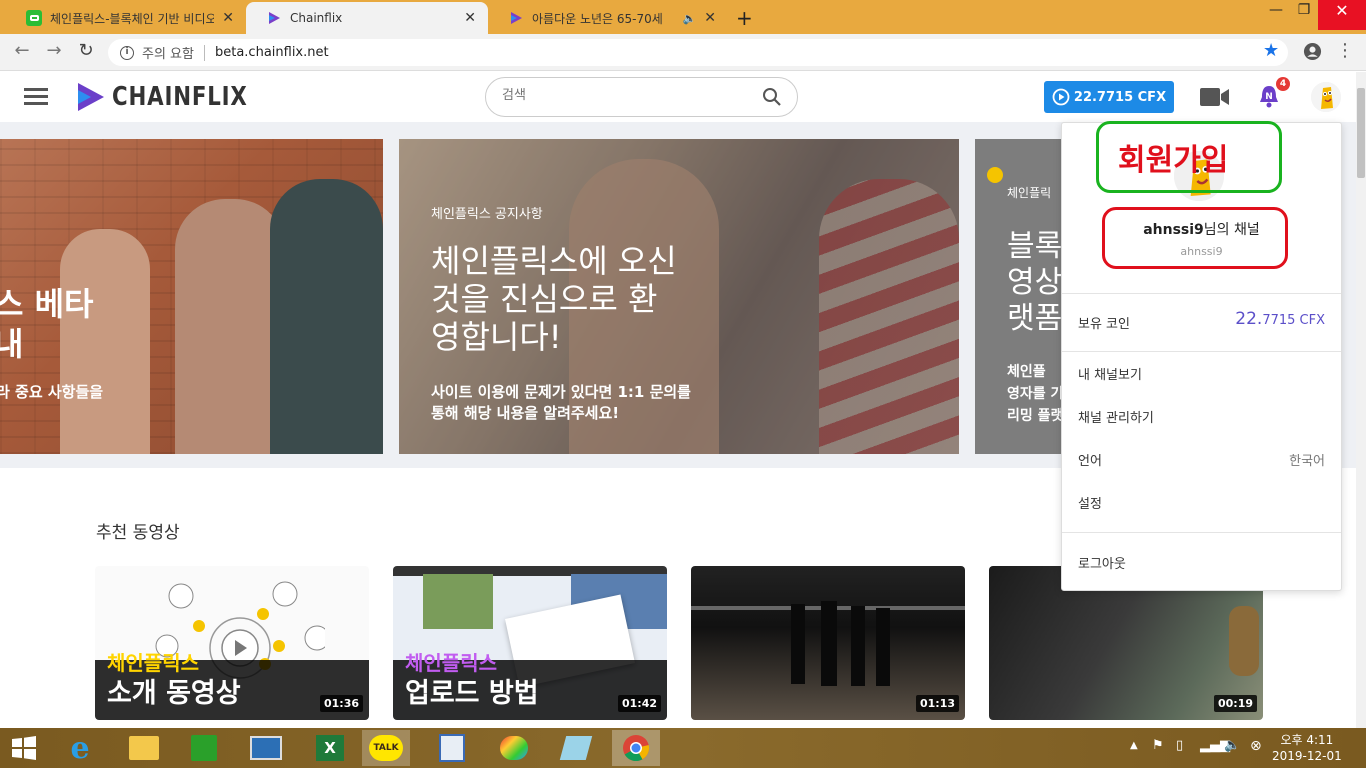  I want to click on video-card: 체인플릭스 소개 동영상 01:36, so click(232, 643).